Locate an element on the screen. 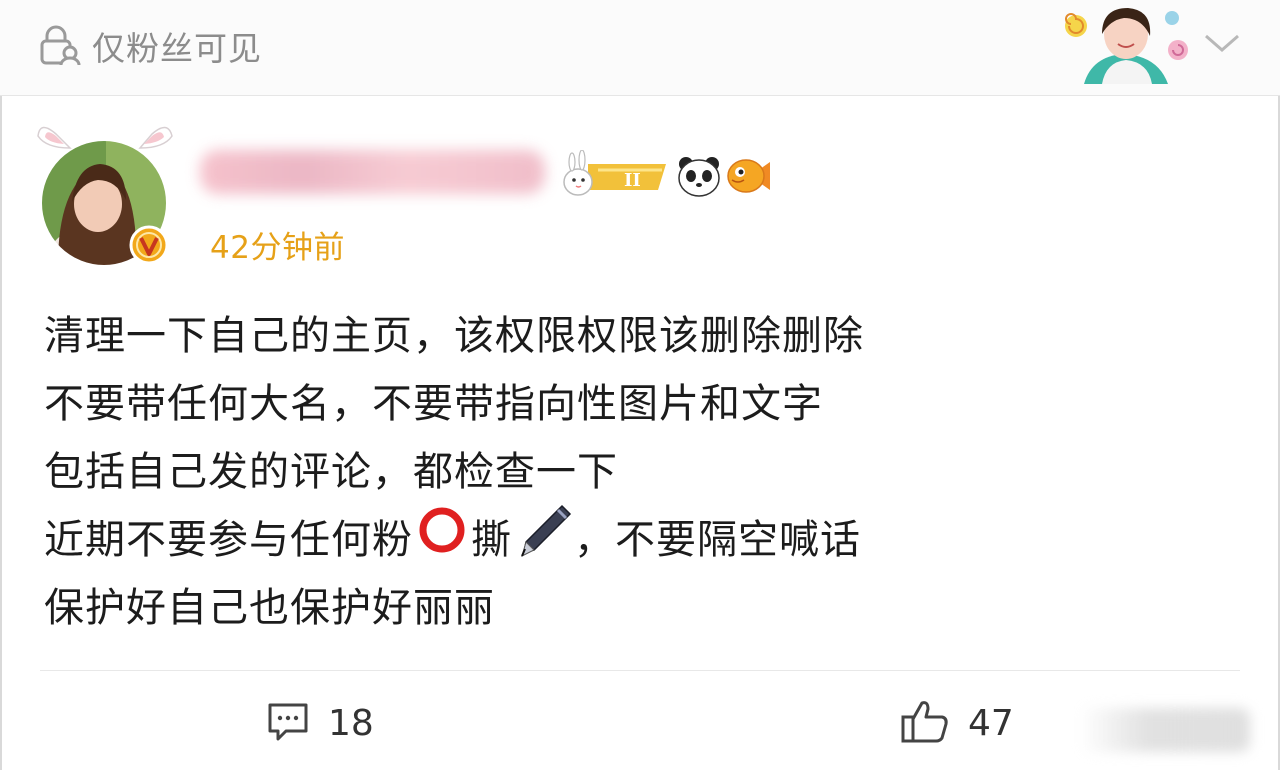 This screenshot has width=1280, height=770. like-button: 47 is located at coordinates (957, 723).